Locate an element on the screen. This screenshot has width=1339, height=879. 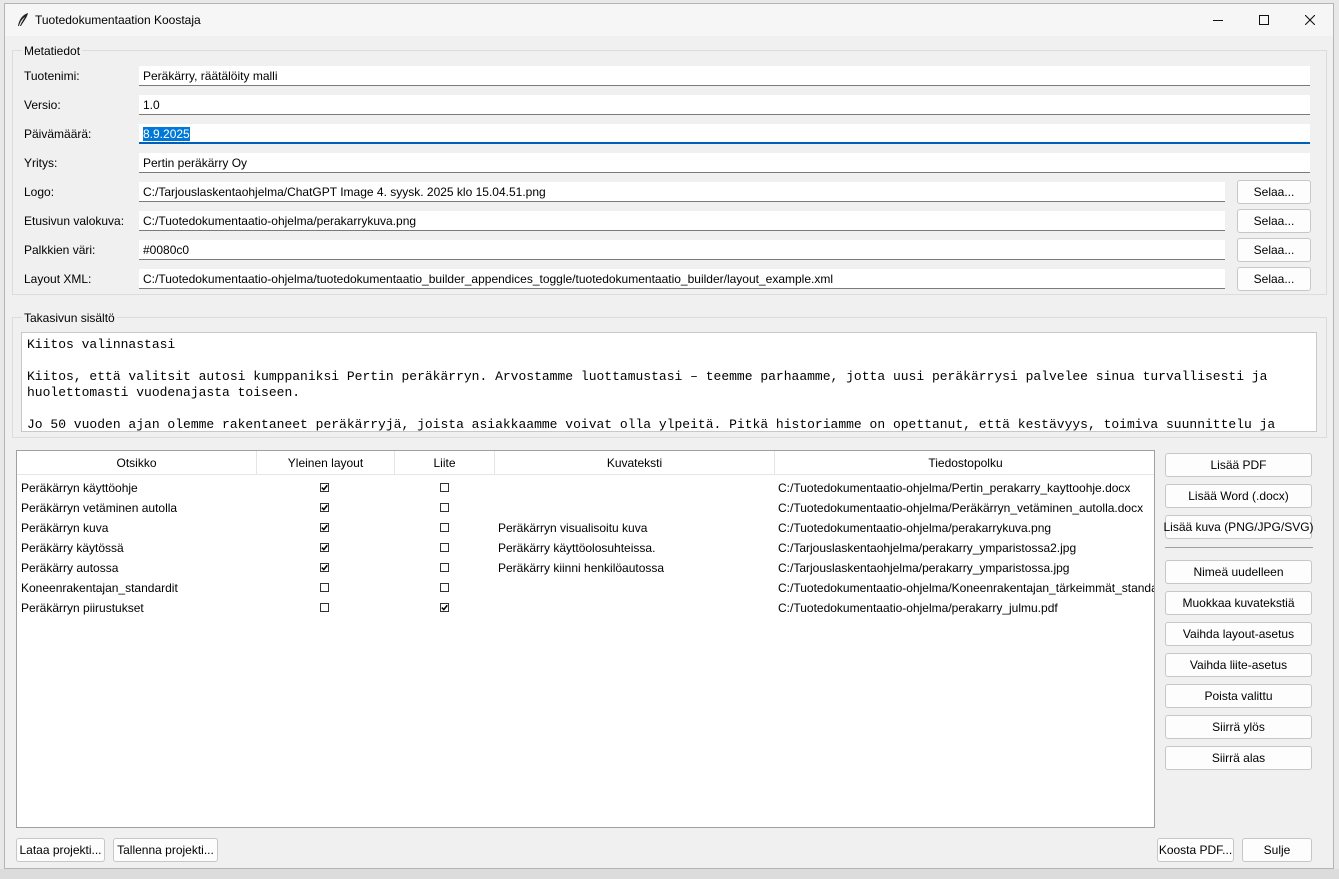
button-separator is located at coordinates (1239, 547).